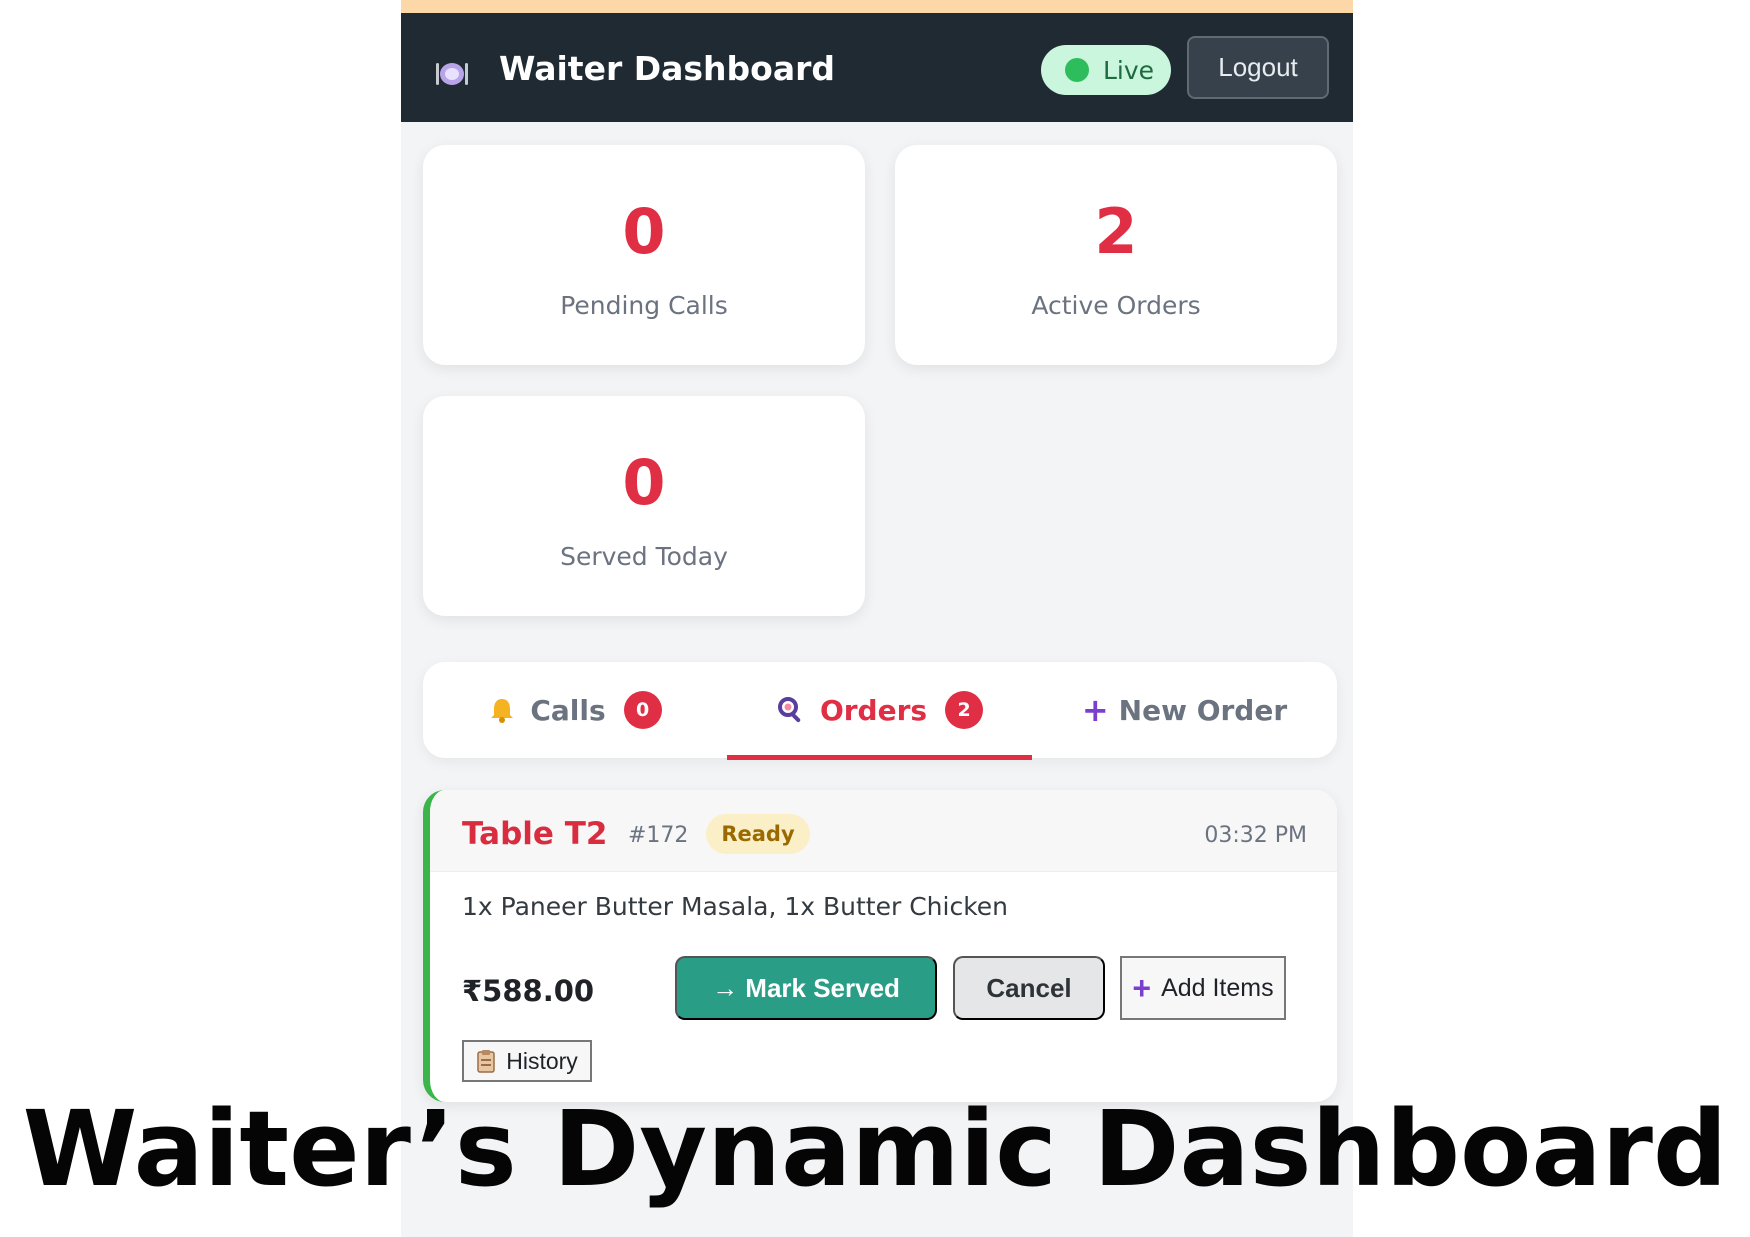  What do you see at coordinates (568, 710) in the screenshot?
I see `tab-calls-label: Calls` at bounding box center [568, 710].